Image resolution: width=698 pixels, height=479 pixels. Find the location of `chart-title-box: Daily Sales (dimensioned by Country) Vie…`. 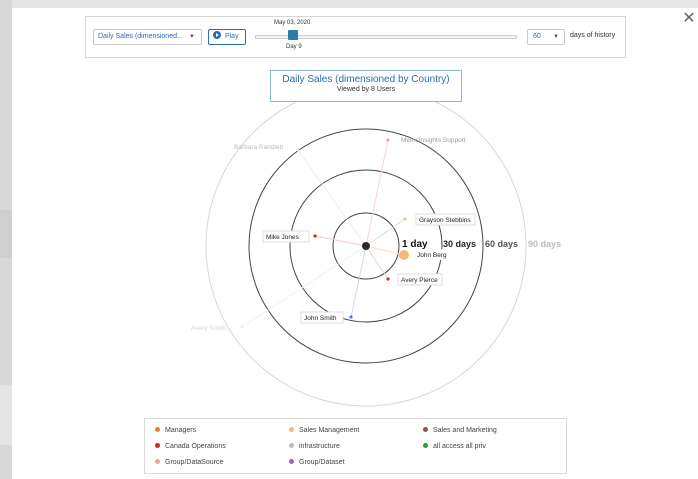

chart-title-box: Daily Sales (dimensioned by Country) Vie… is located at coordinates (366, 86).